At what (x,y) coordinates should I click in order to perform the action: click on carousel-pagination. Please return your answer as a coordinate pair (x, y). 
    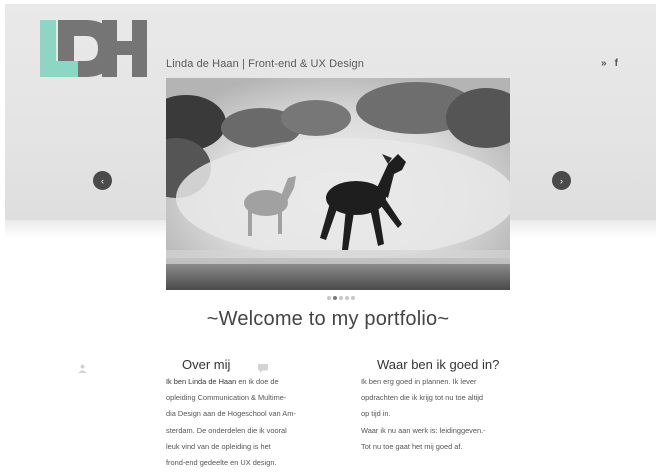
    Looking at the image, I should click on (341, 298).